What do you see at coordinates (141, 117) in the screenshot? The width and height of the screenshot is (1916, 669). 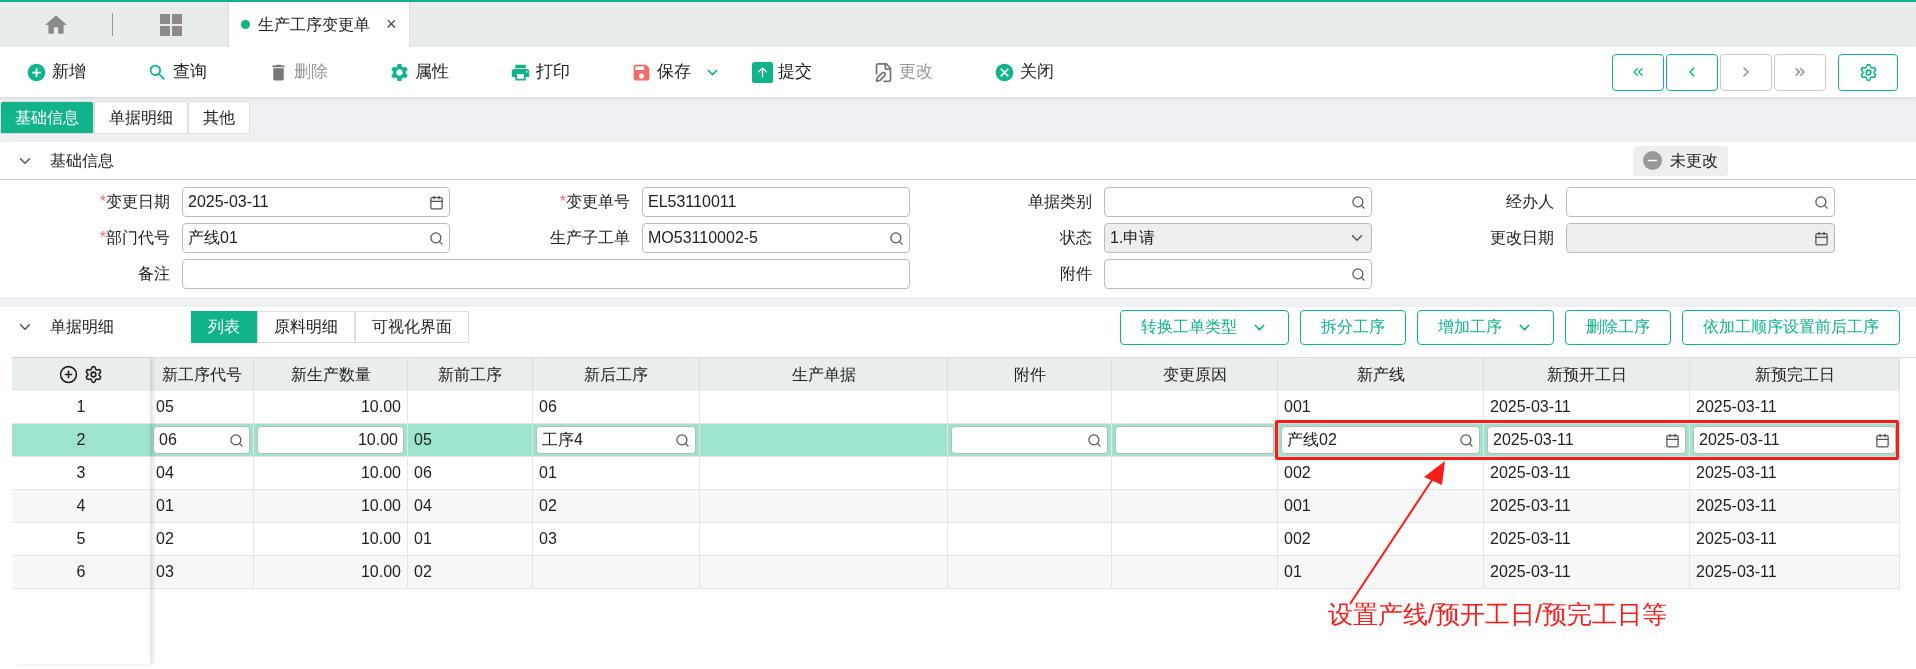 I see `form-tab: 单据明细` at bounding box center [141, 117].